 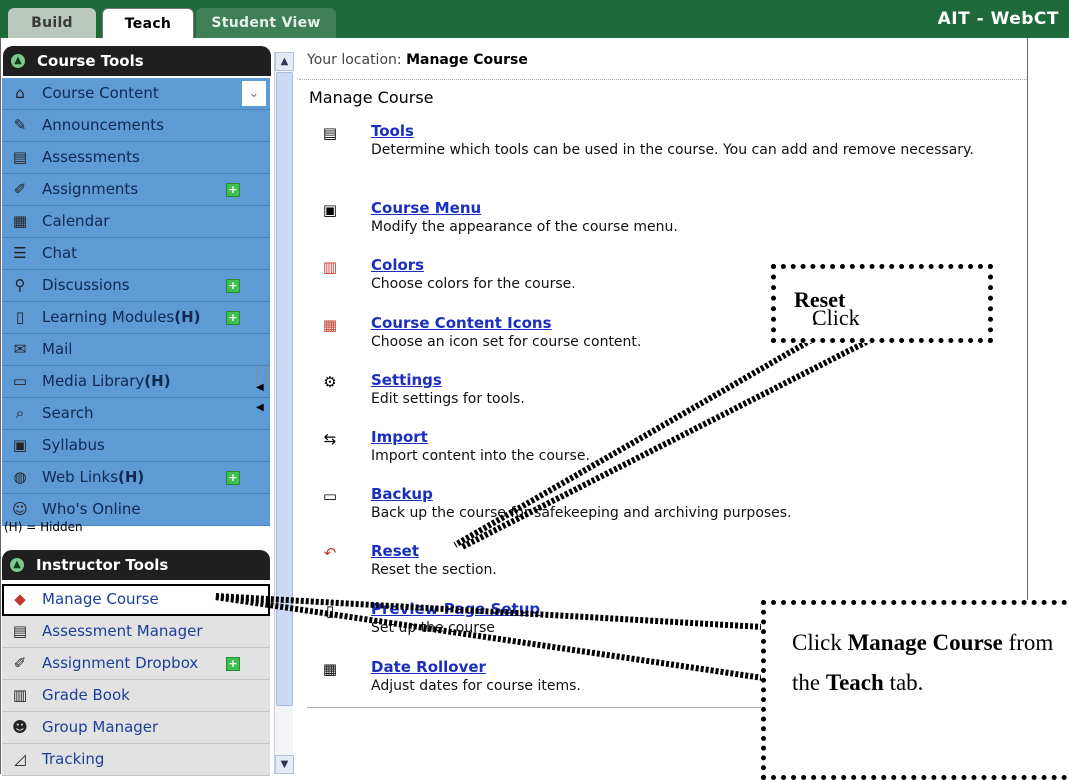 What do you see at coordinates (406, 380) in the screenshot?
I see `settings-link: Settings` at bounding box center [406, 380].